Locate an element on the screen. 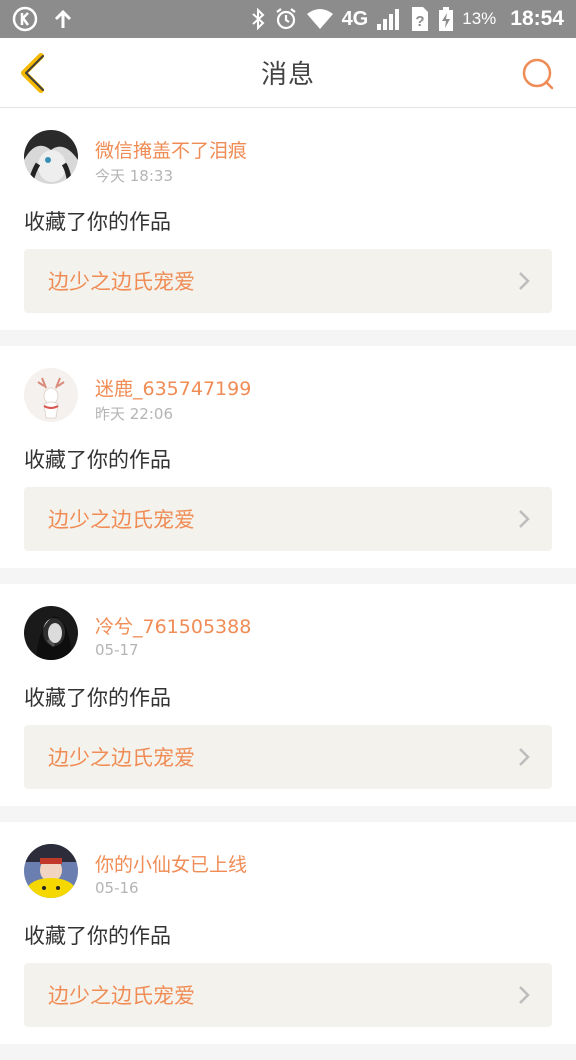 The height and width of the screenshot is (1060, 576). page-title: 消息 is located at coordinates (287, 75).